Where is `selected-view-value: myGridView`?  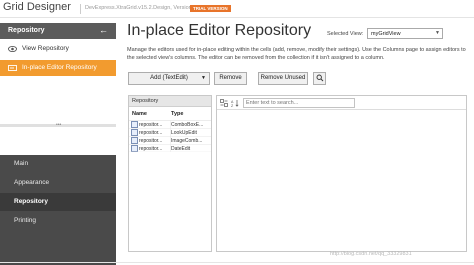
selected-view-value: myGridView is located at coordinates (386, 34).